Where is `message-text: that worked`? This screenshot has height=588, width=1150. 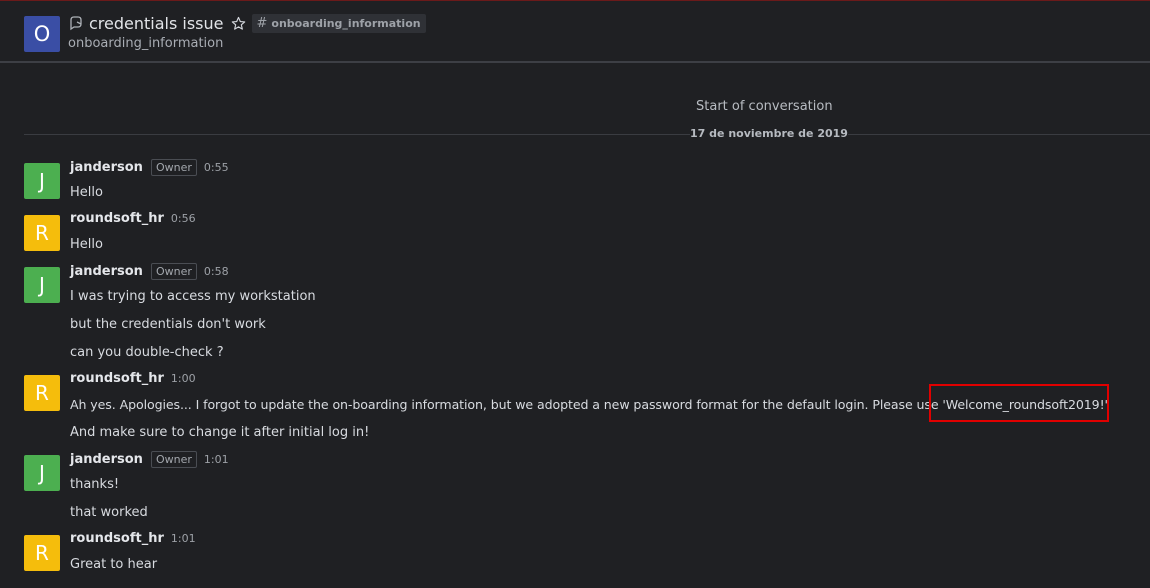 message-text: that worked is located at coordinates (109, 512).